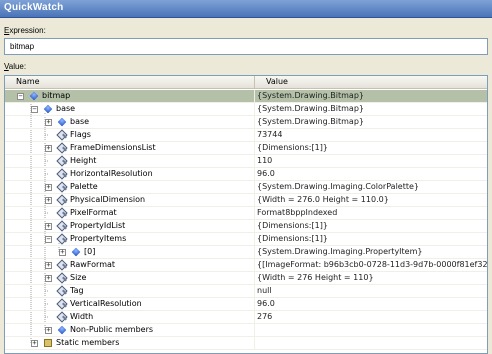 The width and height of the screenshot is (492, 354). Describe the element at coordinates (25, 30) in the screenshot. I see `expression-label: Expression:` at that location.